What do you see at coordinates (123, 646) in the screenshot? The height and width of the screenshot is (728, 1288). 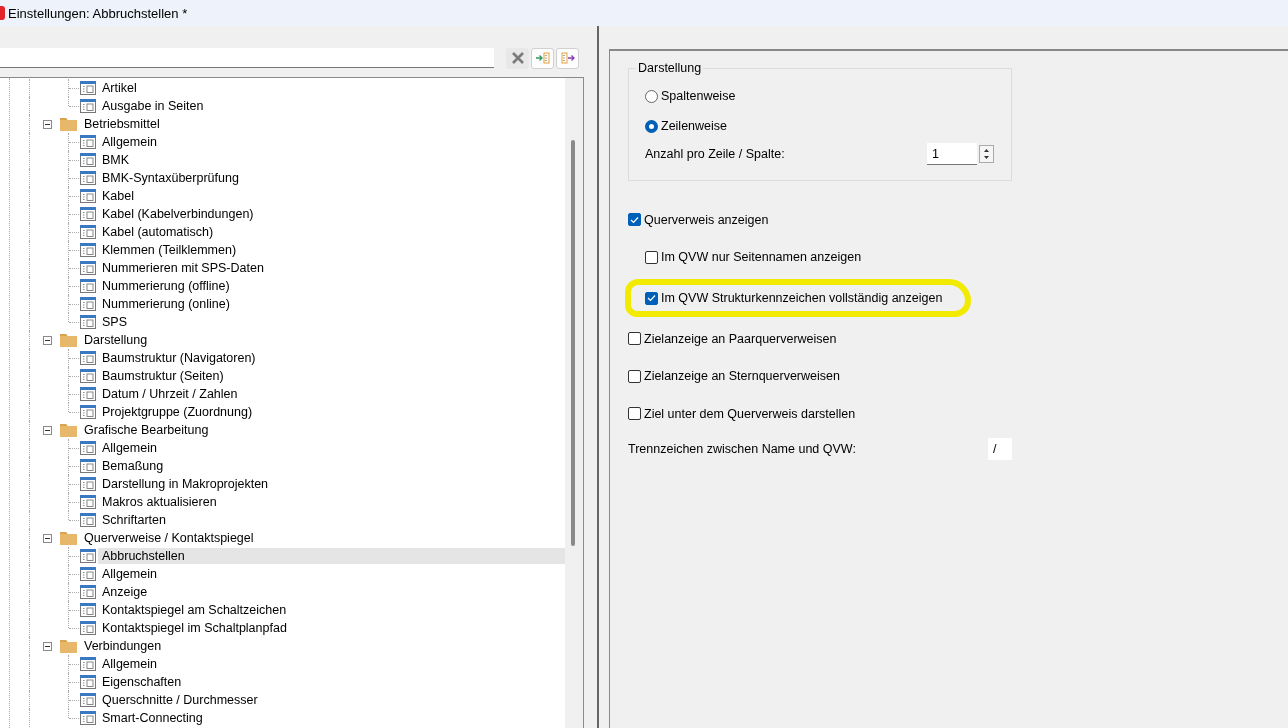 I see `tree-folder: Verbindungen` at bounding box center [123, 646].